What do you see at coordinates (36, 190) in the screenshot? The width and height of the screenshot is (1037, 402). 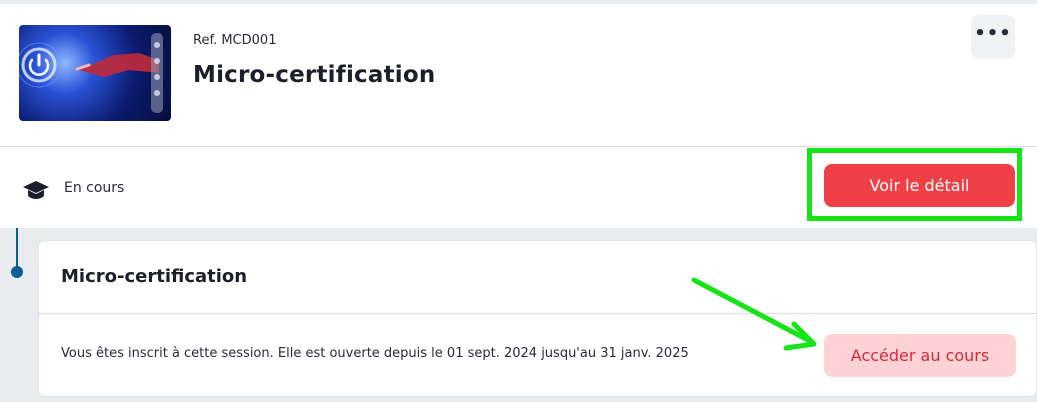 I see `graduation-cap-icon` at bounding box center [36, 190].